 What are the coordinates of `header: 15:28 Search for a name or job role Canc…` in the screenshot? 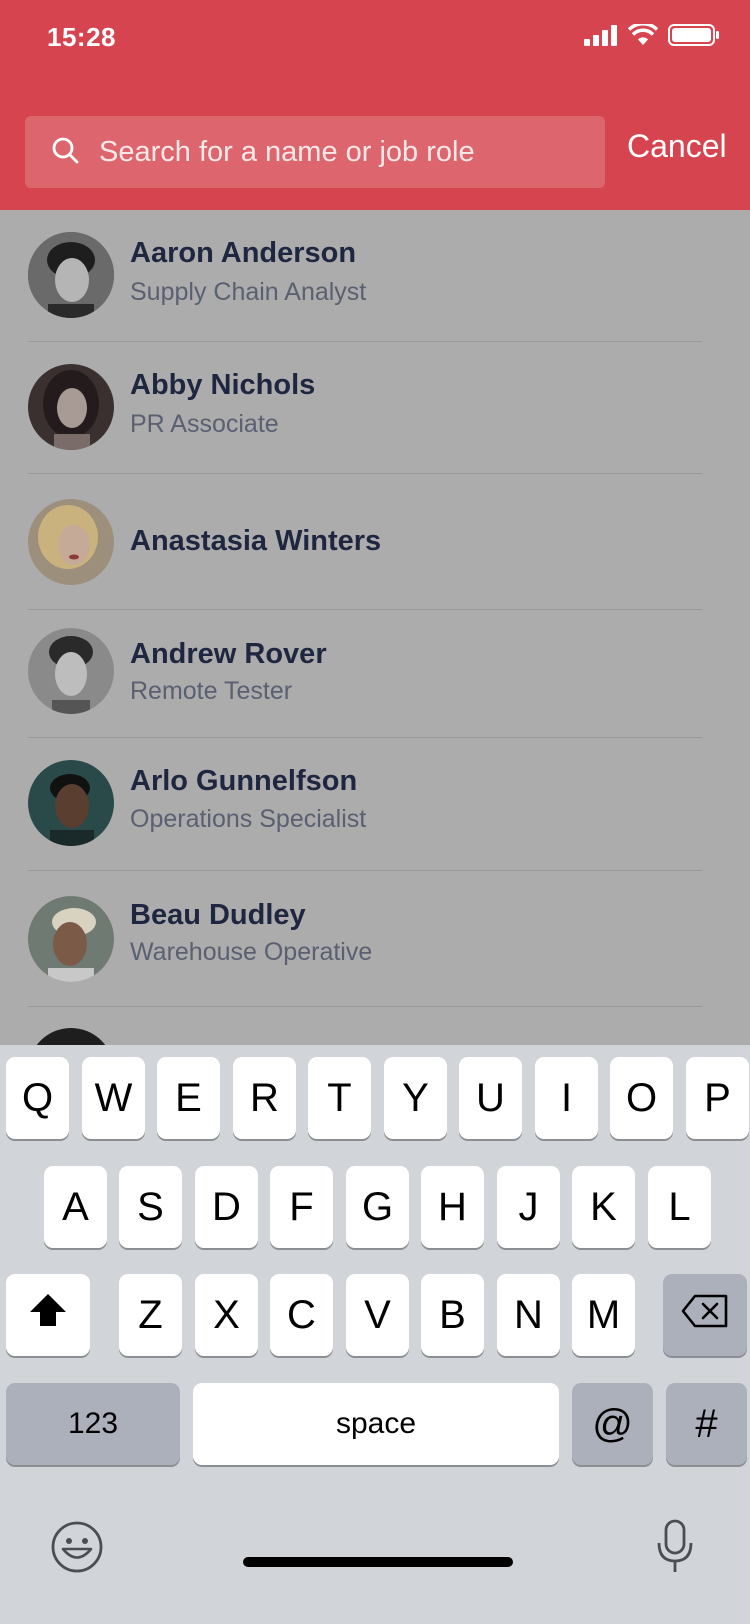 It's located at (375, 105).